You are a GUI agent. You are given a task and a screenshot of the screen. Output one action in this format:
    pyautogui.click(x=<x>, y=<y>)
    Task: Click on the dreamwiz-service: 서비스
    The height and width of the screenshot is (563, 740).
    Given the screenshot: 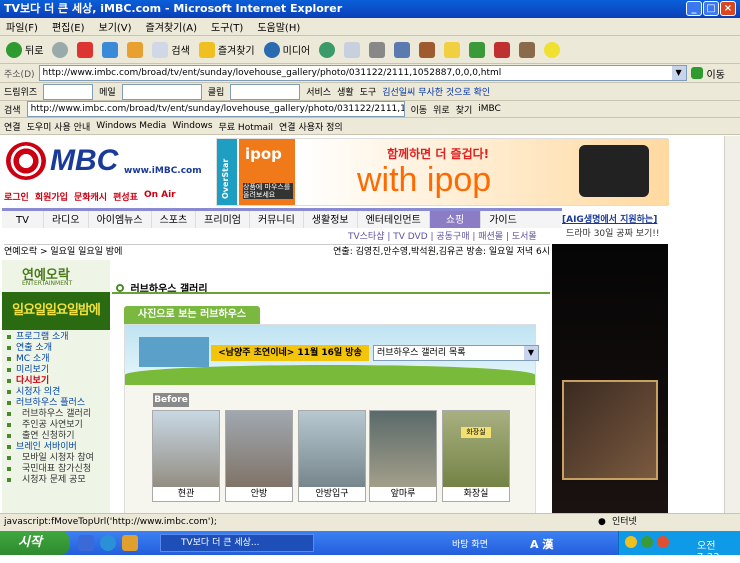 What is the action you would take?
    pyautogui.click(x=318, y=91)
    